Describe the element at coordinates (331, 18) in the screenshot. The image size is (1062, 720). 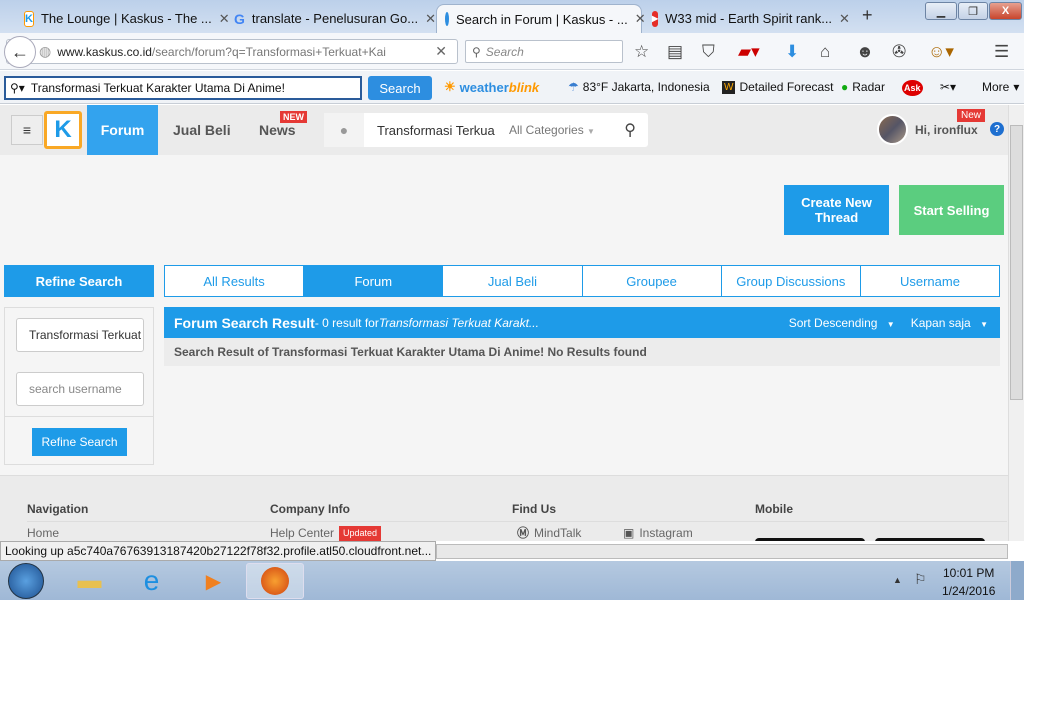
I see `tab-translate: Gtranslate - Penelusuran Go... ✕` at that location.